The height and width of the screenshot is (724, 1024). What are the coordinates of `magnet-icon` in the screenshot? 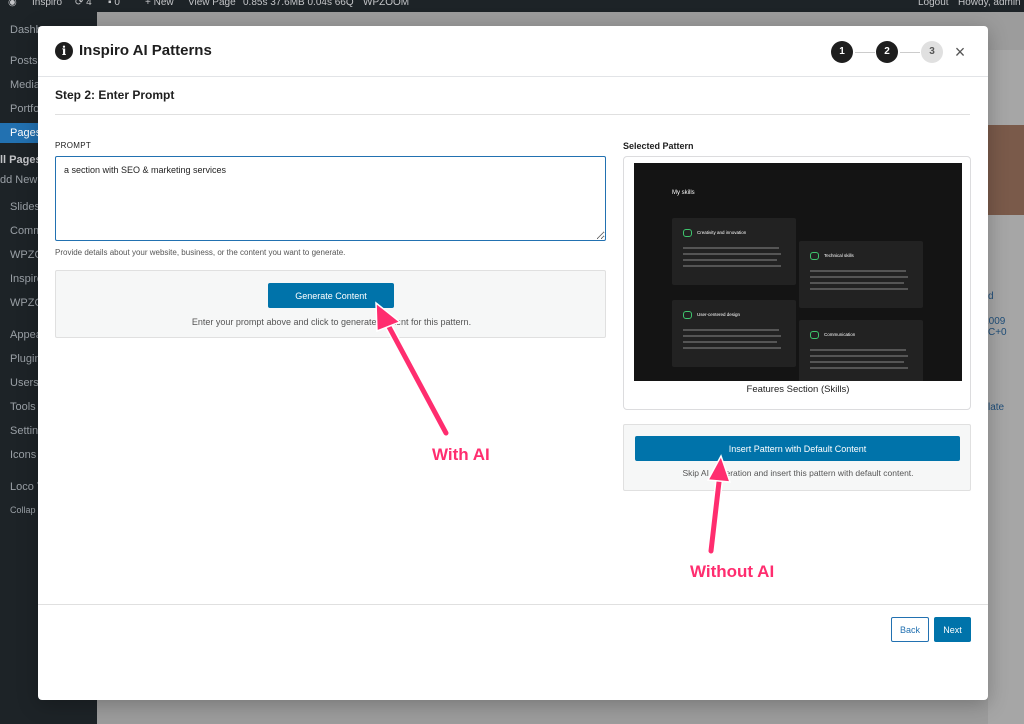 It's located at (687, 315).